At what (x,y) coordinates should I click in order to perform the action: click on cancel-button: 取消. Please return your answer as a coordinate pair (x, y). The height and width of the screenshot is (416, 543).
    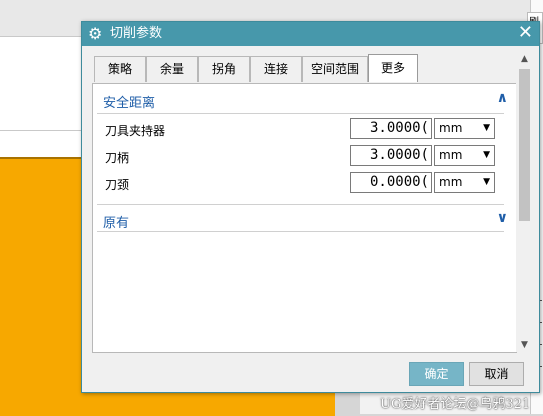
    Looking at the image, I should click on (496, 374).